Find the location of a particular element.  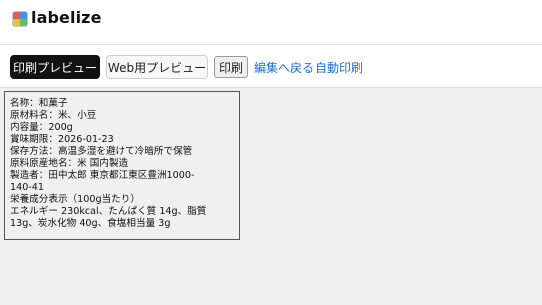

app-brand: labelize is located at coordinates (66, 17).